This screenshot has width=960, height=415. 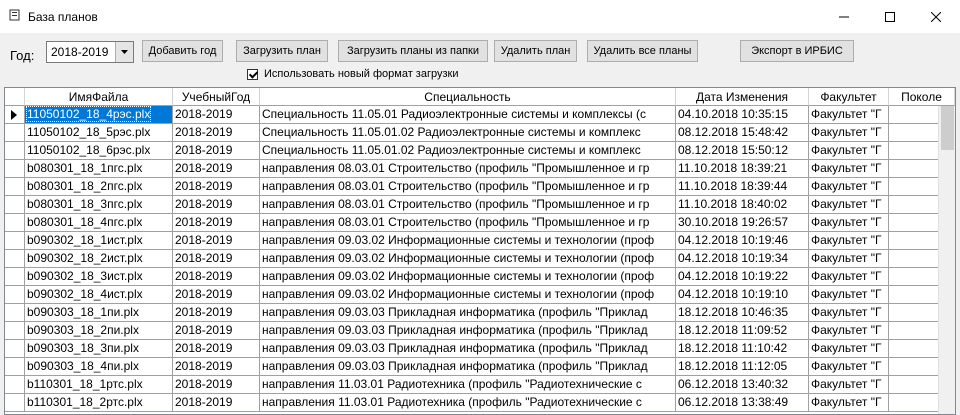 What do you see at coordinates (742, 169) in the screenshot?
I see `table-cell: 11.10.2018 18:39:21` at bounding box center [742, 169].